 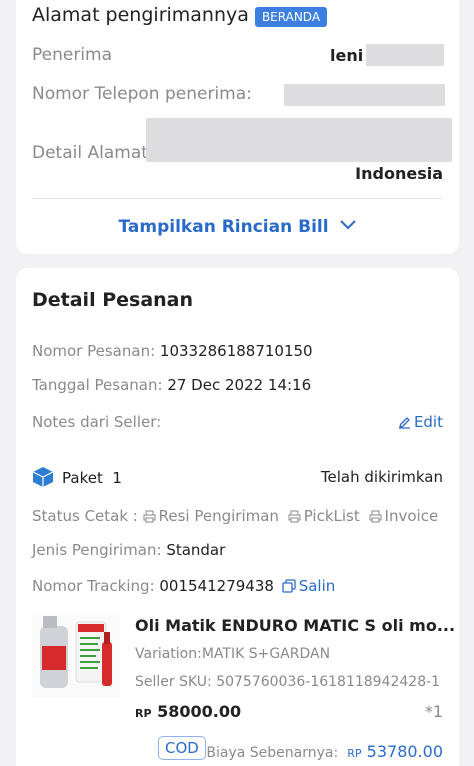 What do you see at coordinates (233, 654) in the screenshot?
I see `product-variation: Variation:MATIK S+GARDAN` at bounding box center [233, 654].